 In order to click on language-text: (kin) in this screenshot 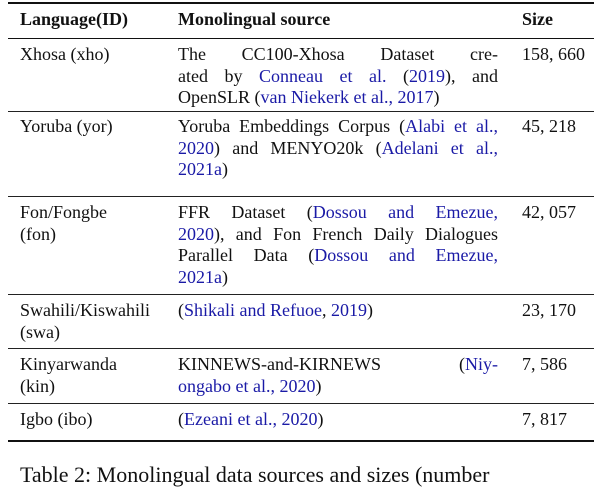, I will do `click(37, 385)`.